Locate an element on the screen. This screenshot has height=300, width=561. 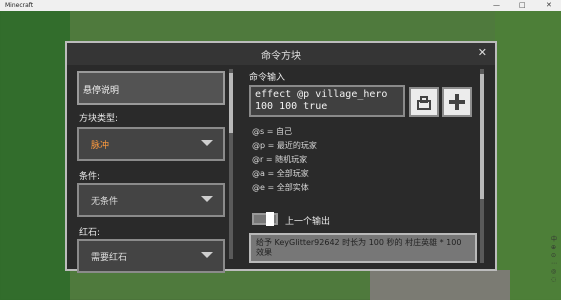
left-scrollbar is located at coordinates (231, 164).